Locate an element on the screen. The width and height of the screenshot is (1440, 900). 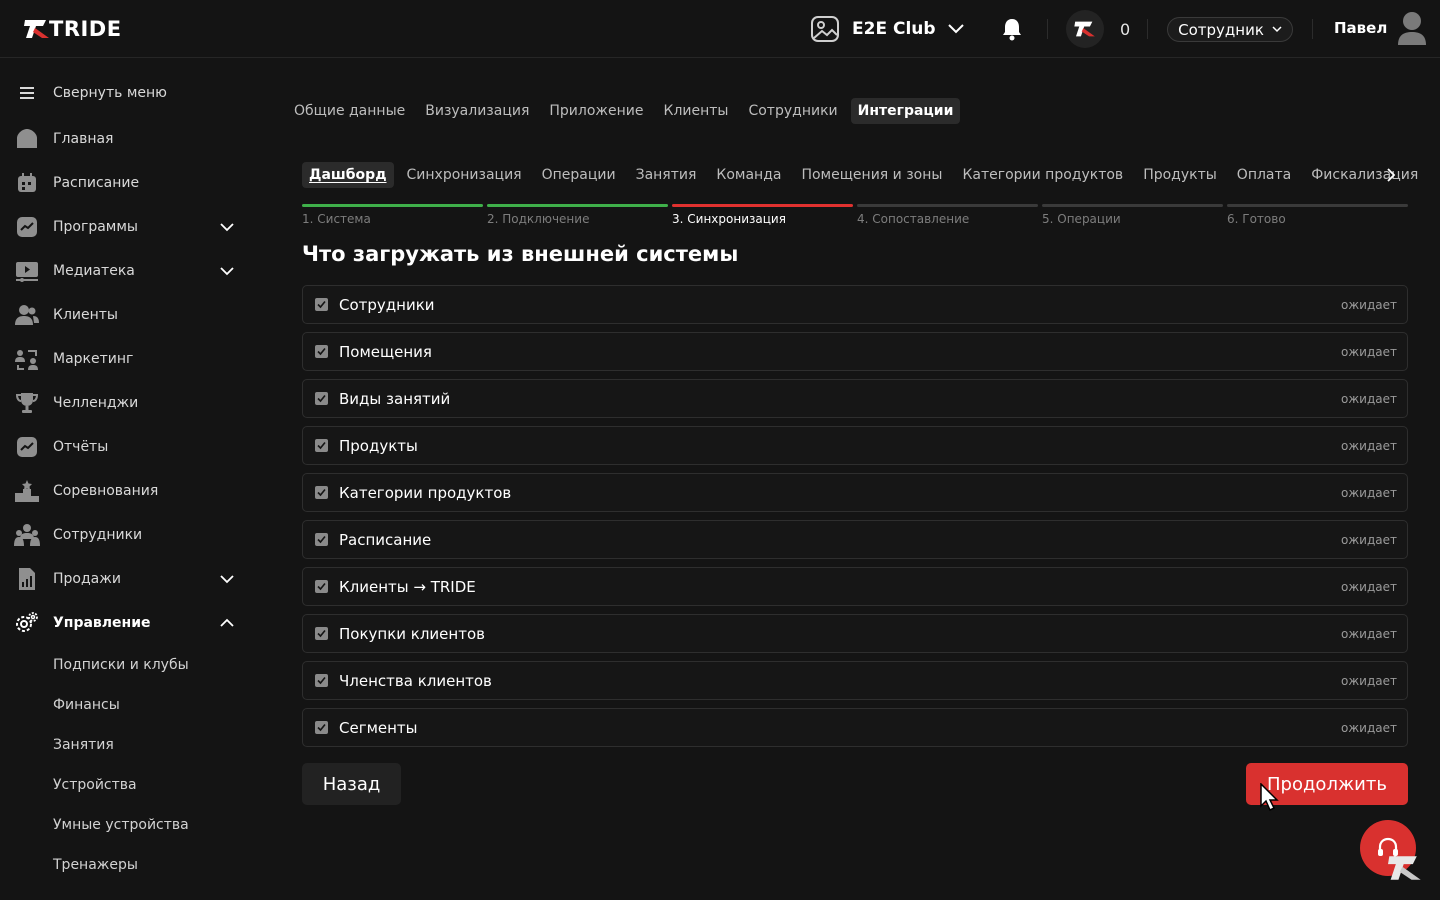
sync-item: Членства клиентов ожидает is located at coordinates (855, 680).